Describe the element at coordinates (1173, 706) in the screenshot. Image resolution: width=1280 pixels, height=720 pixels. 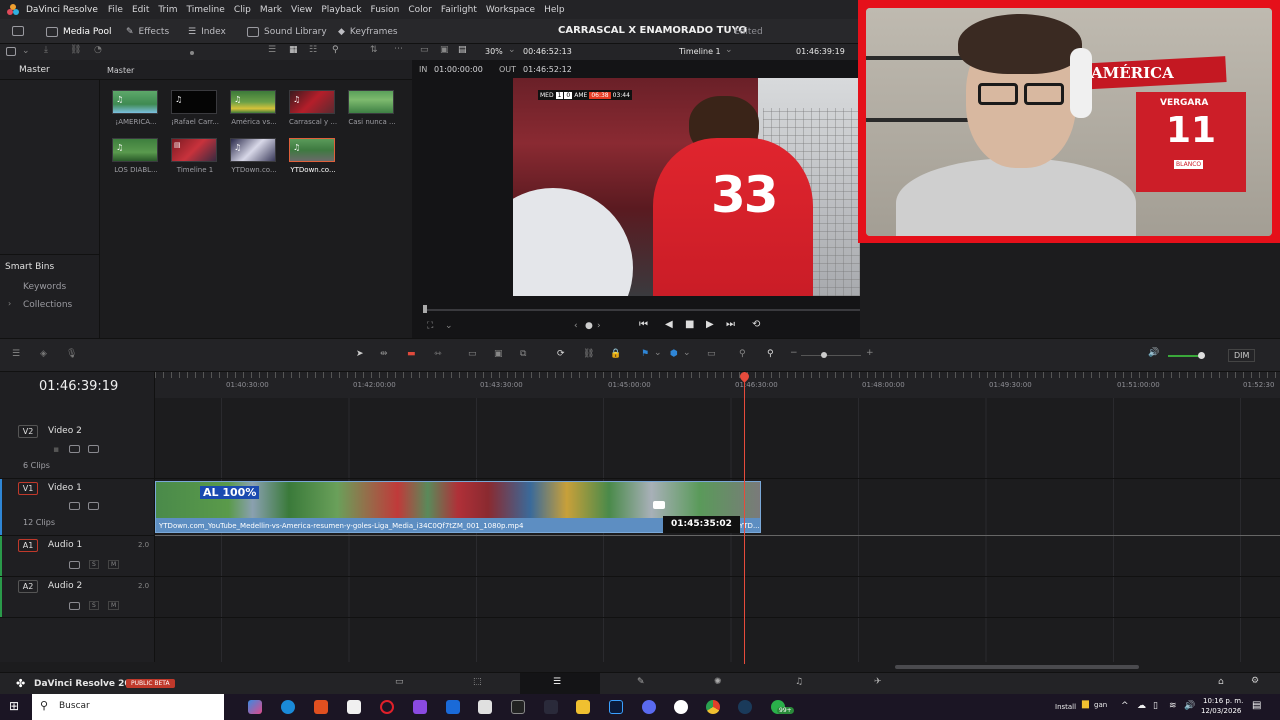
I see `wifi-icon: ≋` at that location.